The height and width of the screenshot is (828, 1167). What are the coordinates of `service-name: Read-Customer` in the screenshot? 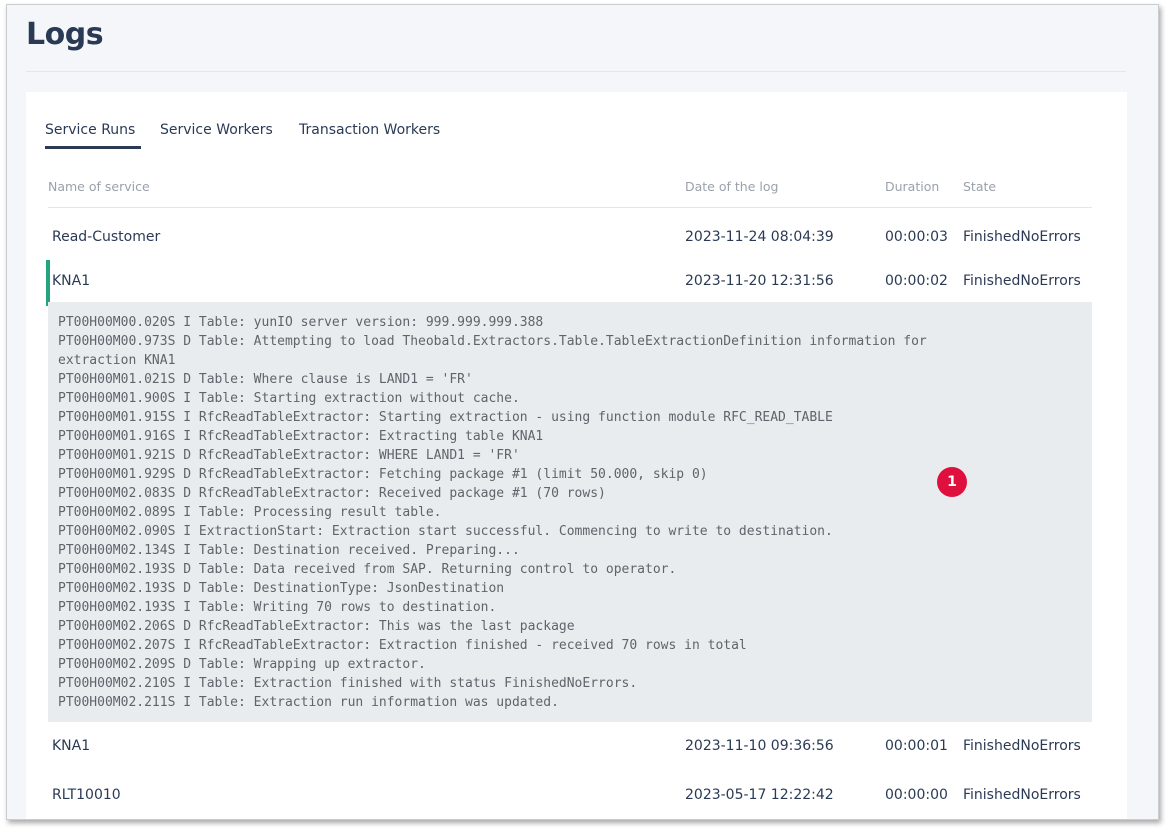 It's located at (106, 237).